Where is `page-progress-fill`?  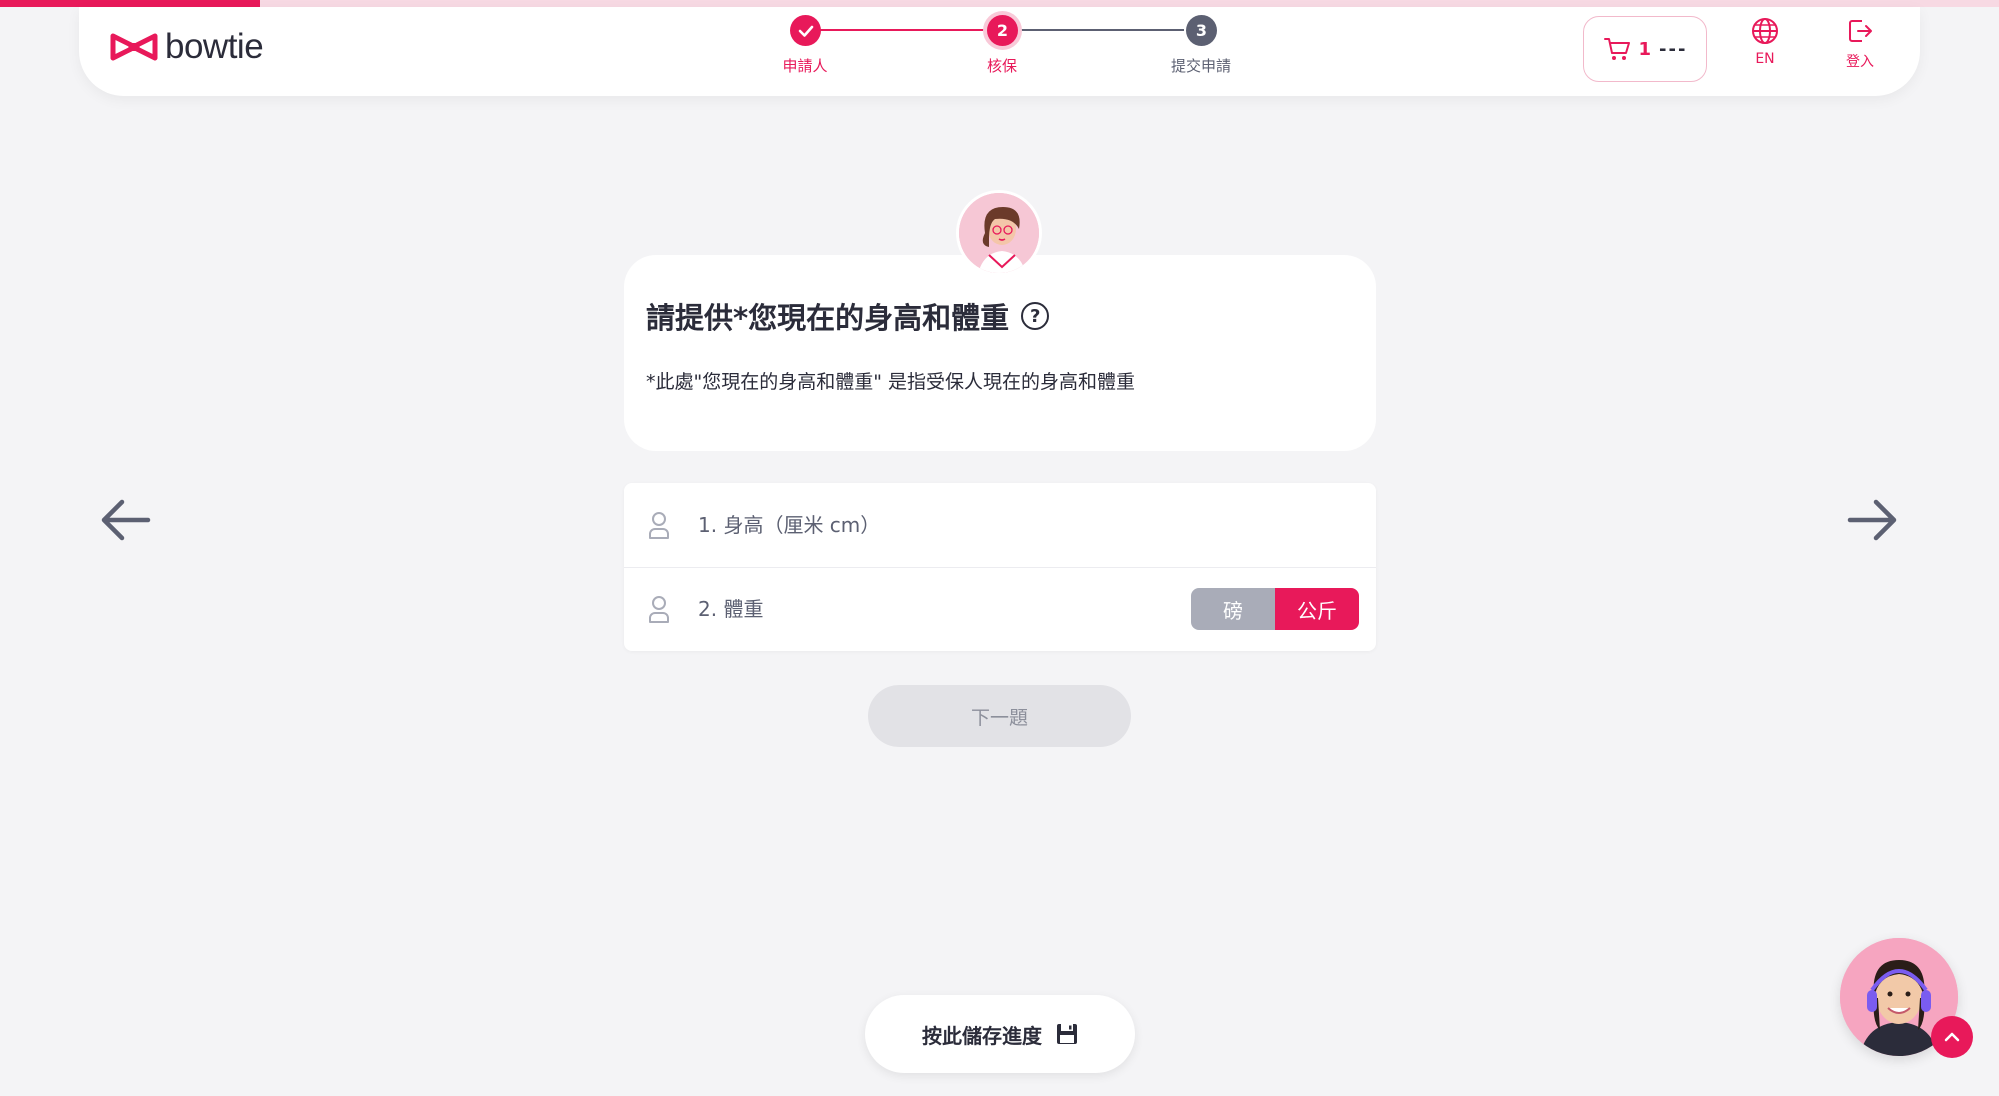 page-progress-fill is located at coordinates (130, 3).